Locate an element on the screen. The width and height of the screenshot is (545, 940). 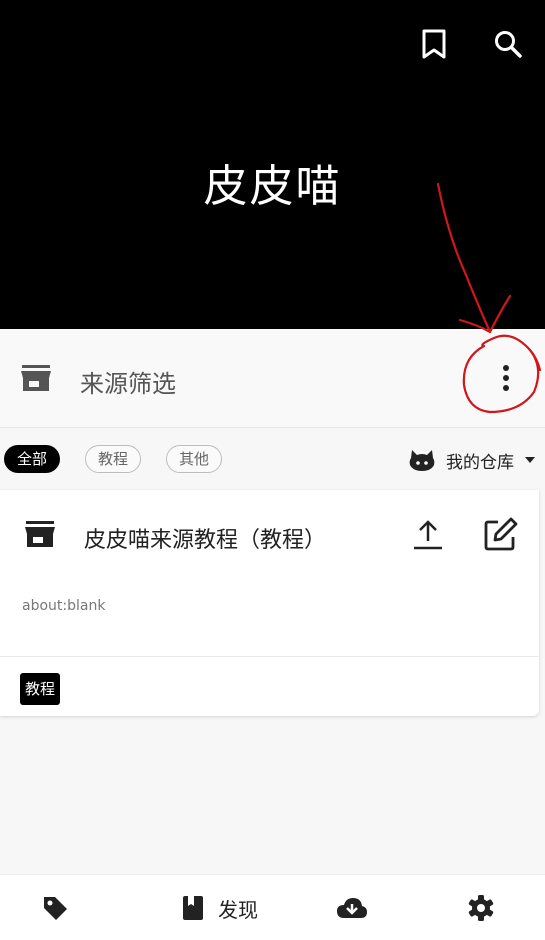
book-icon is located at coordinates (193, 908).